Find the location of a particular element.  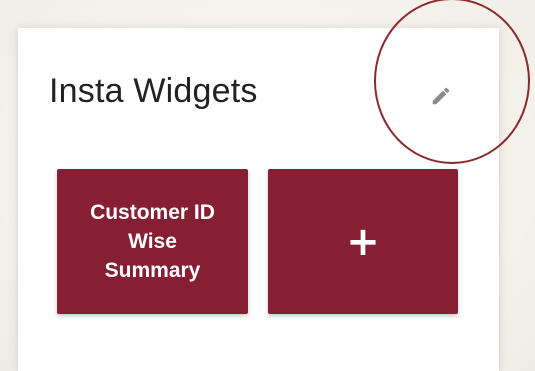

tile-label: Customer ID Wise Summary is located at coordinates (152, 241).